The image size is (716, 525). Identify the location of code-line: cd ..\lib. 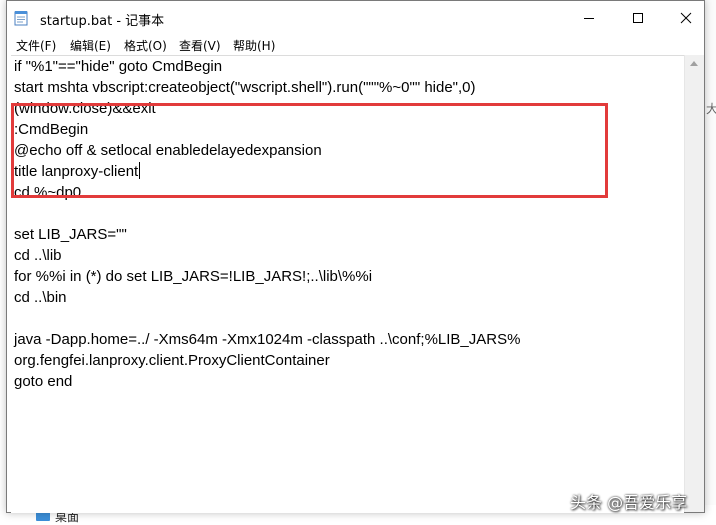
(38, 255).